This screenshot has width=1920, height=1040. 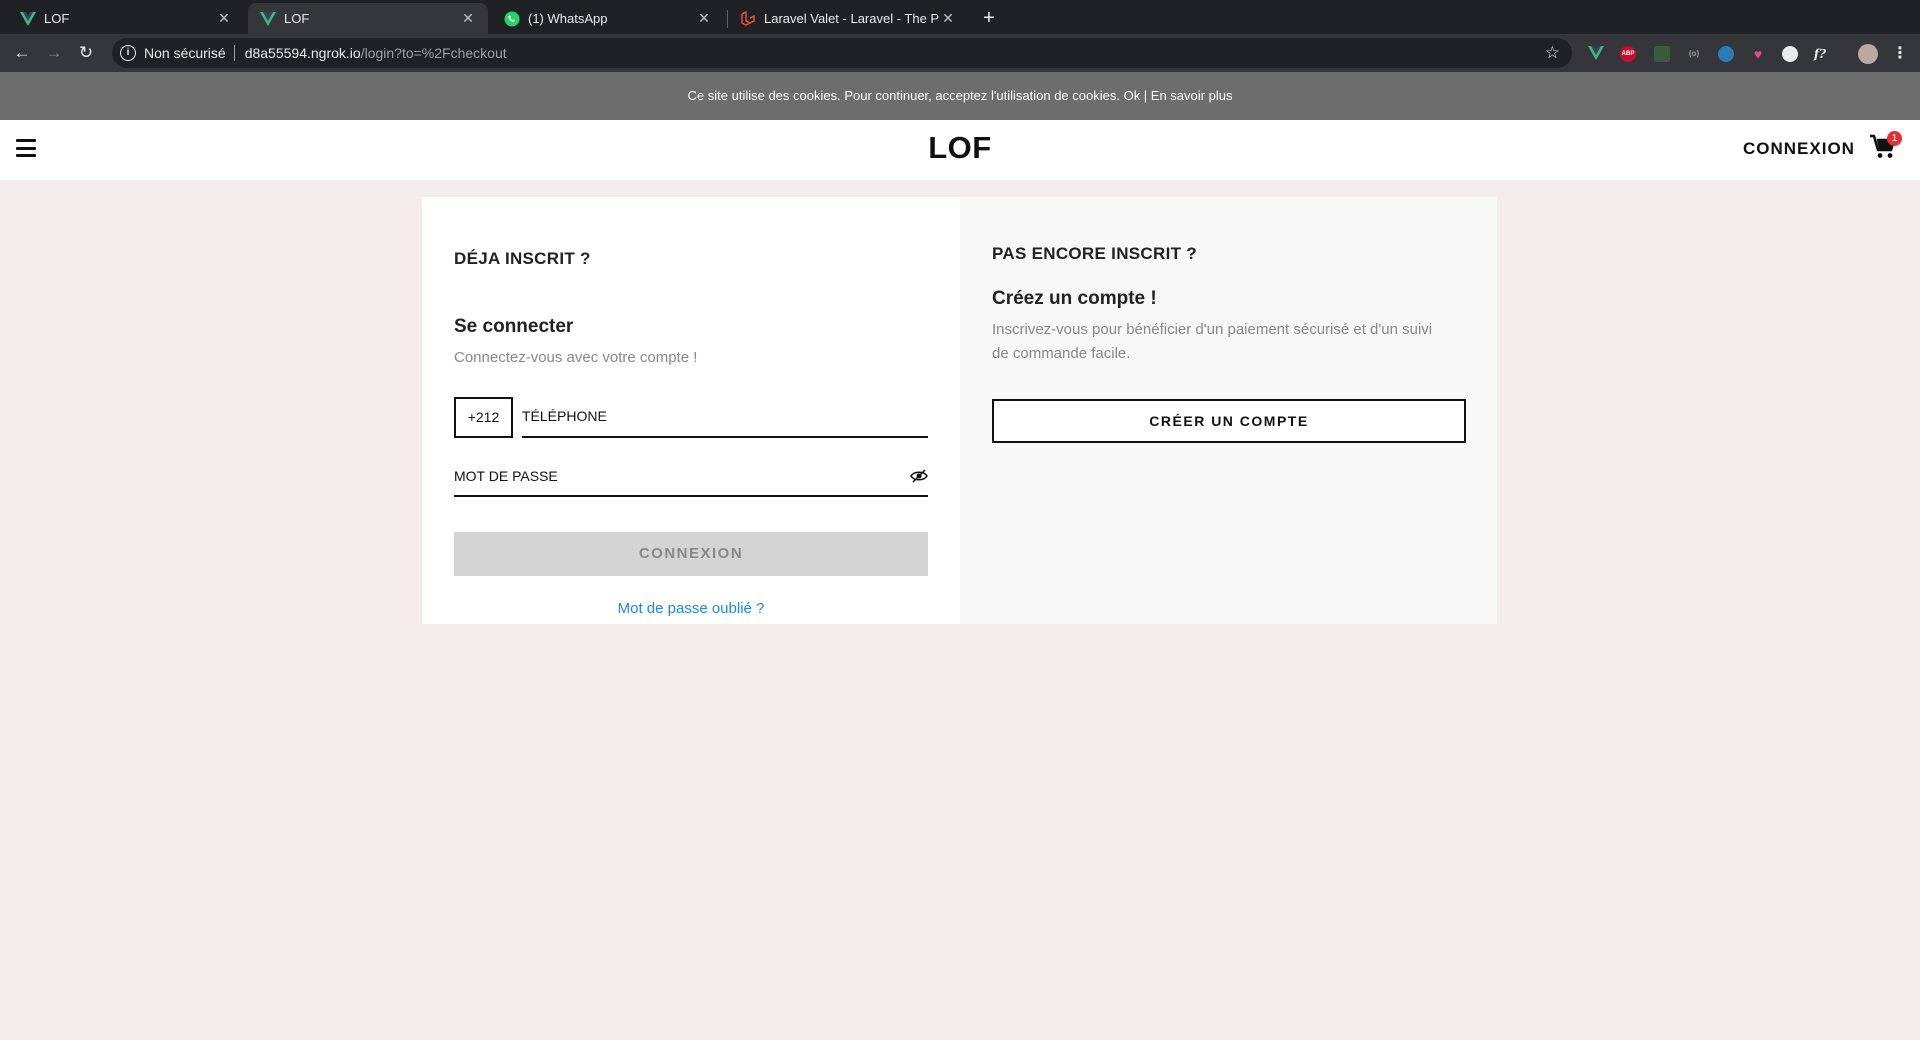 I want to click on whatsapp-icon, so click(x=512, y=19).